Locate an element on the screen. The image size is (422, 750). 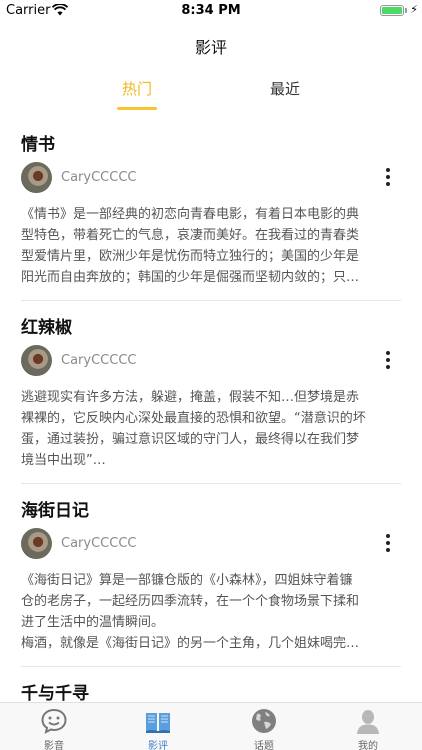
page-title: 影评 is located at coordinates (210, 47).